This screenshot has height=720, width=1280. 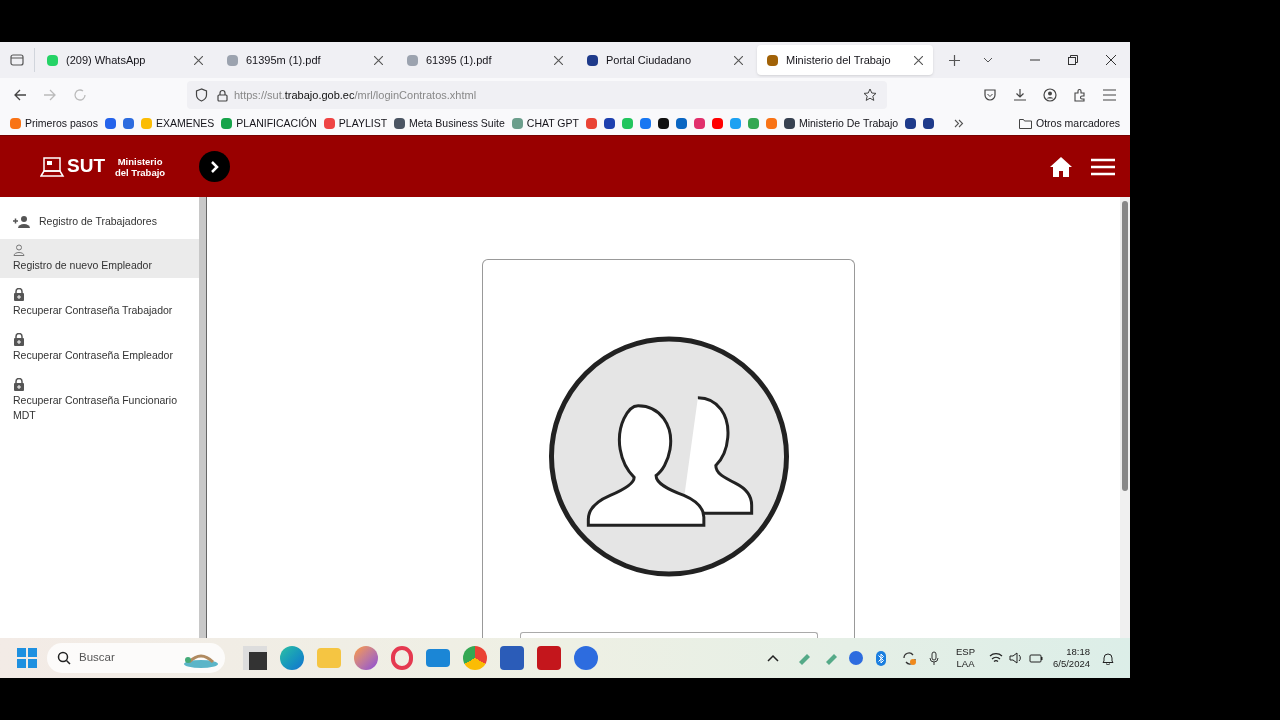 I want to click on chevron-right-icon, so click(x=214, y=166).